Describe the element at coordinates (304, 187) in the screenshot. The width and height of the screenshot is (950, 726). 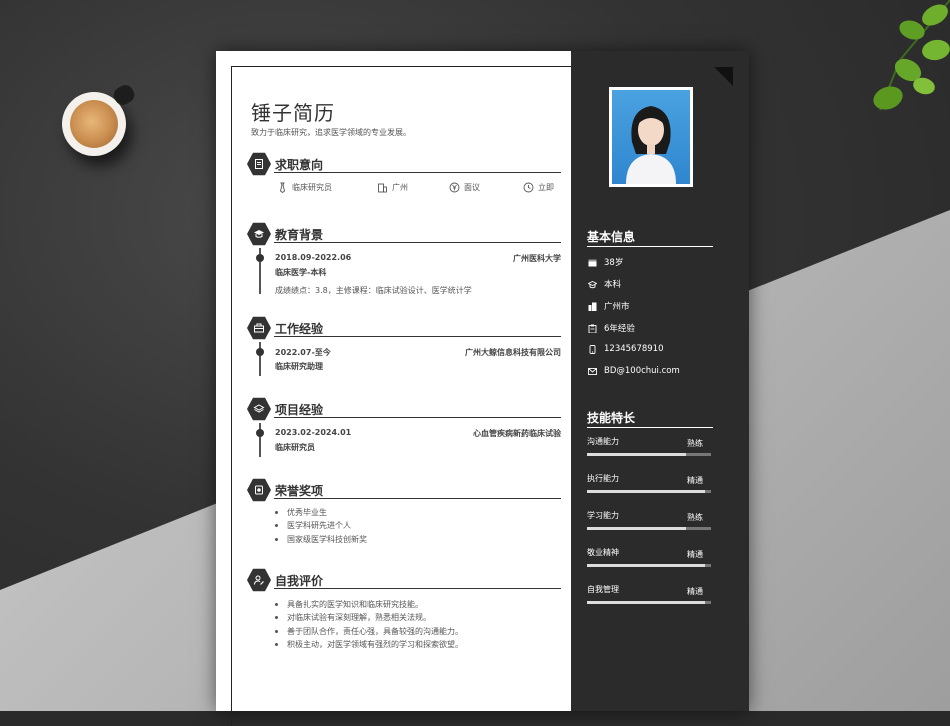
I see `intent-position: 临床研究员` at that location.